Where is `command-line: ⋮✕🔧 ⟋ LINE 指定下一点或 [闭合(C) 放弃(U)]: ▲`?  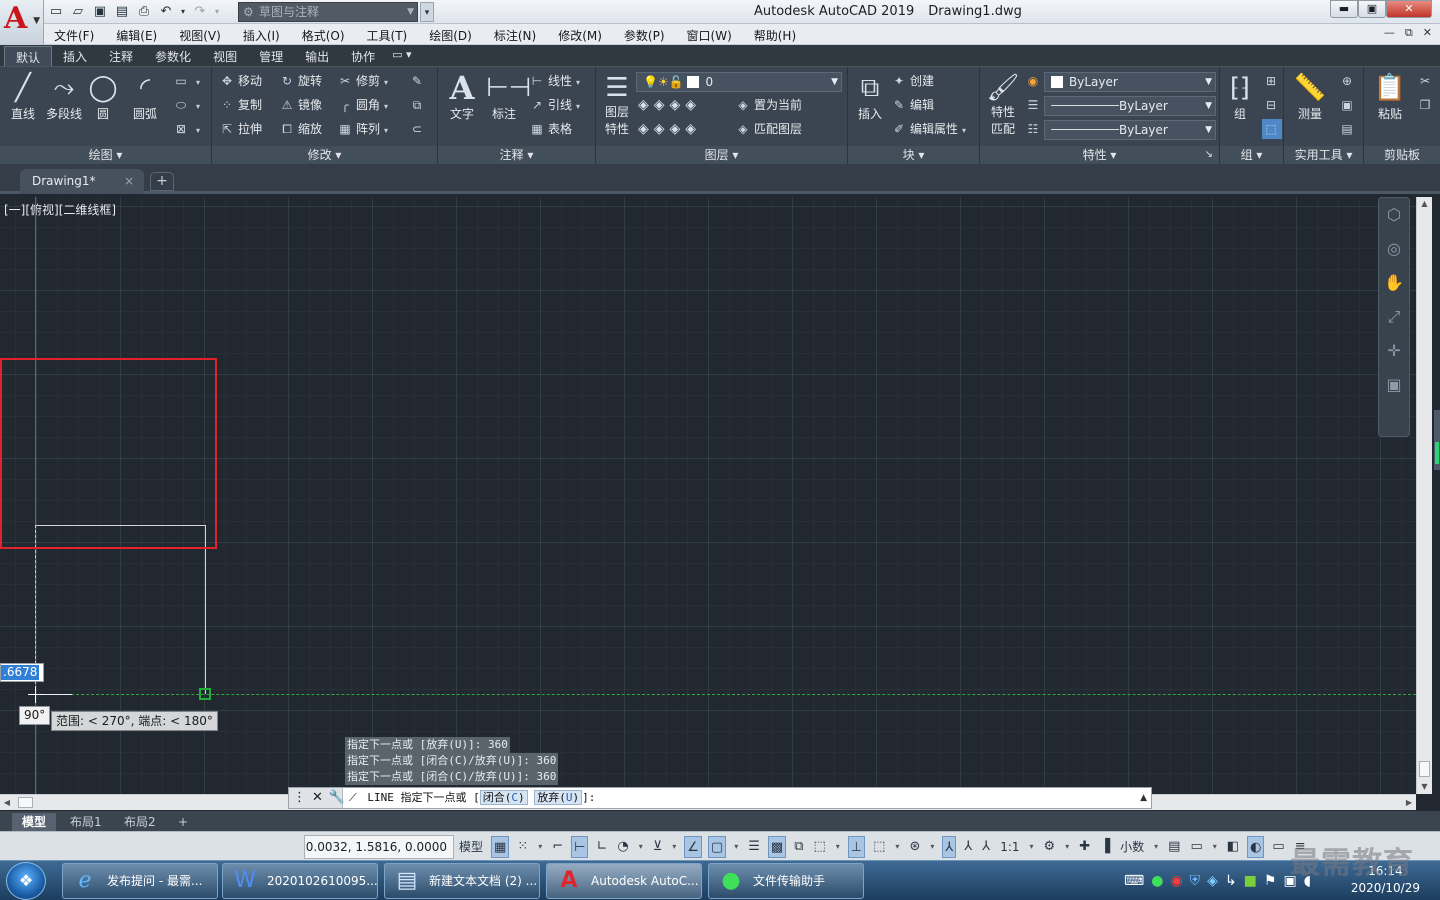 command-line: ⋮✕🔧 ⟋ LINE 指定下一点或 [闭合(C) 放弃(U)]: ▲ is located at coordinates (720, 798).